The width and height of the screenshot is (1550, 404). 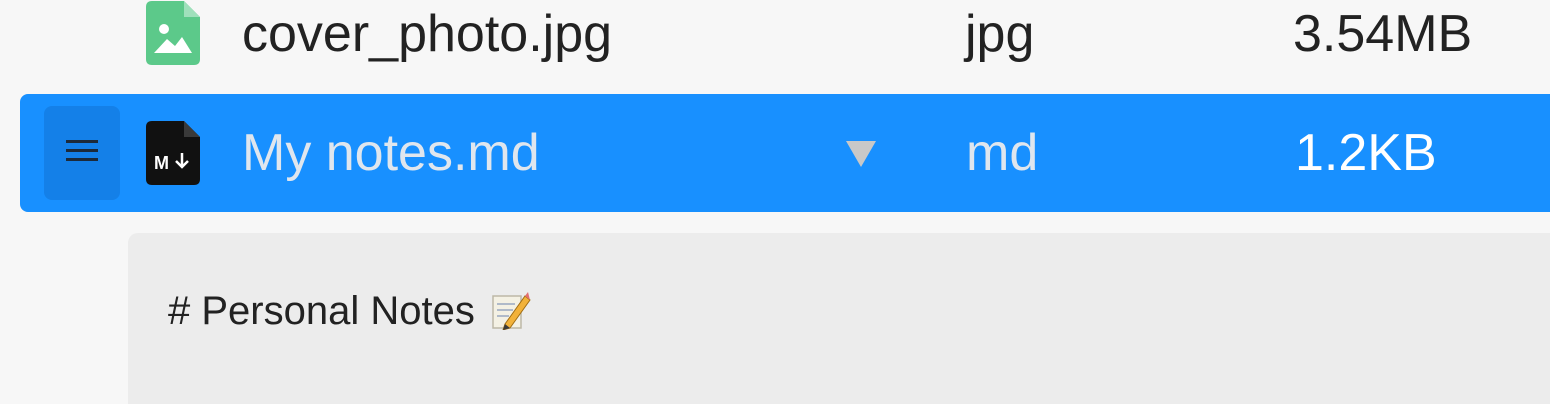 What do you see at coordinates (1000, 34) in the screenshot?
I see `file-type: jpg` at bounding box center [1000, 34].